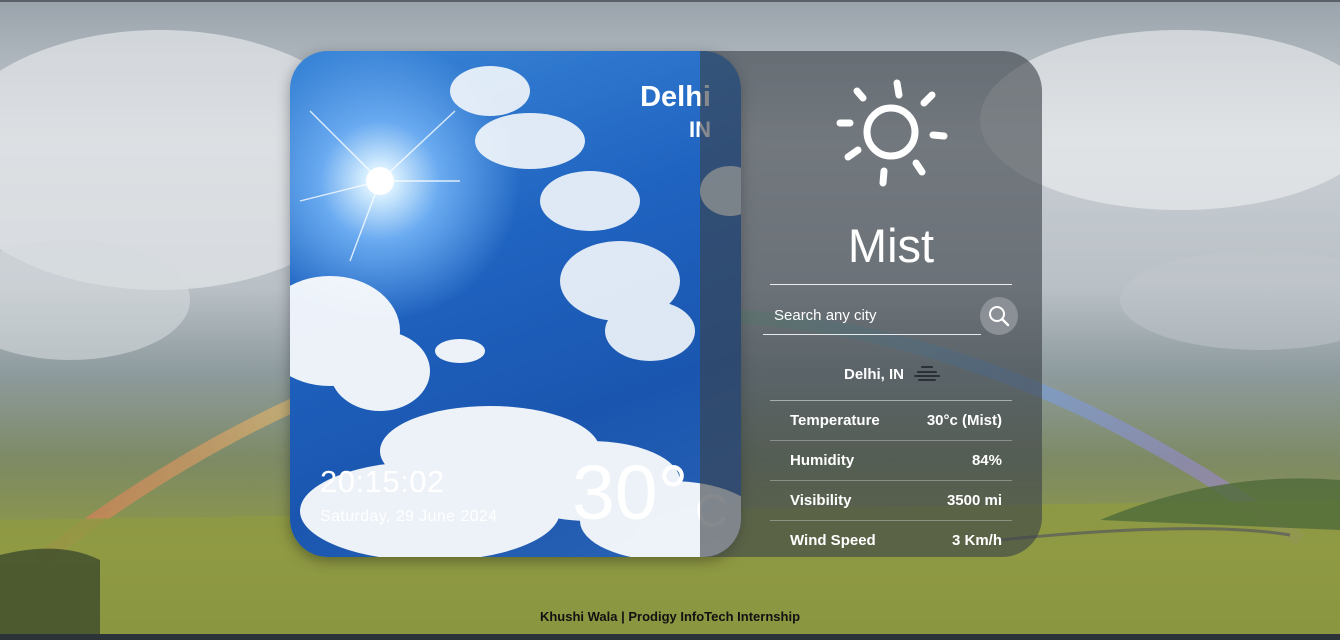 The image size is (1340, 640). What do you see at coordinates (891, 500) in the screenshot?
I see `detail-row-visibility: Visibility 3500 mi` at bounding box center [891, 500].